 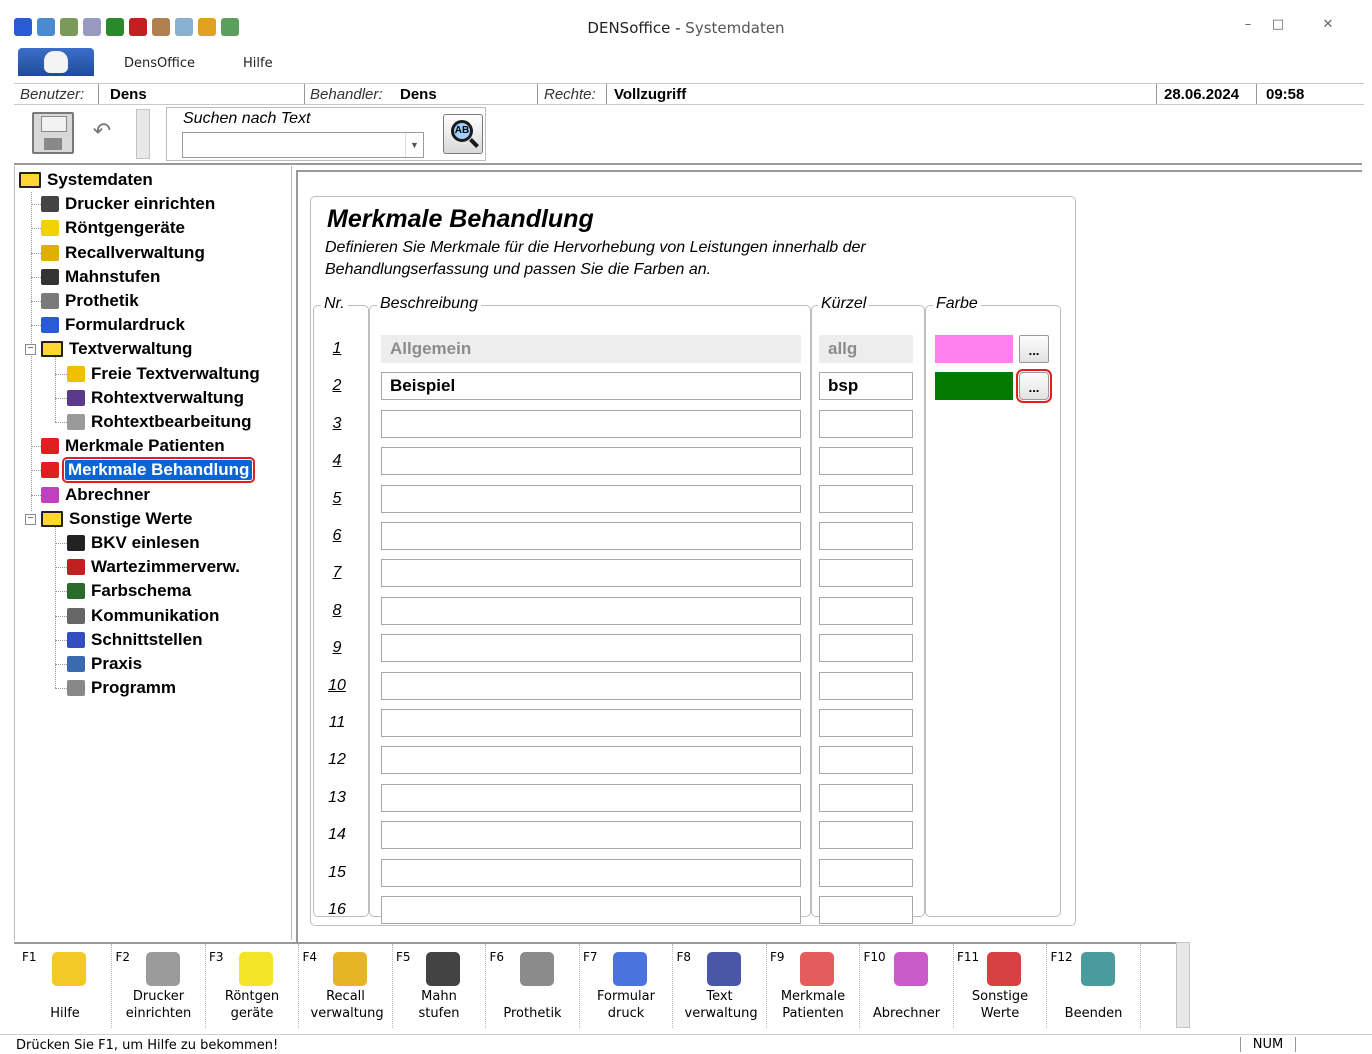 I want to click on fkey-f9-button: F9 Merkmale Patienten, so click(x=813, y=986).